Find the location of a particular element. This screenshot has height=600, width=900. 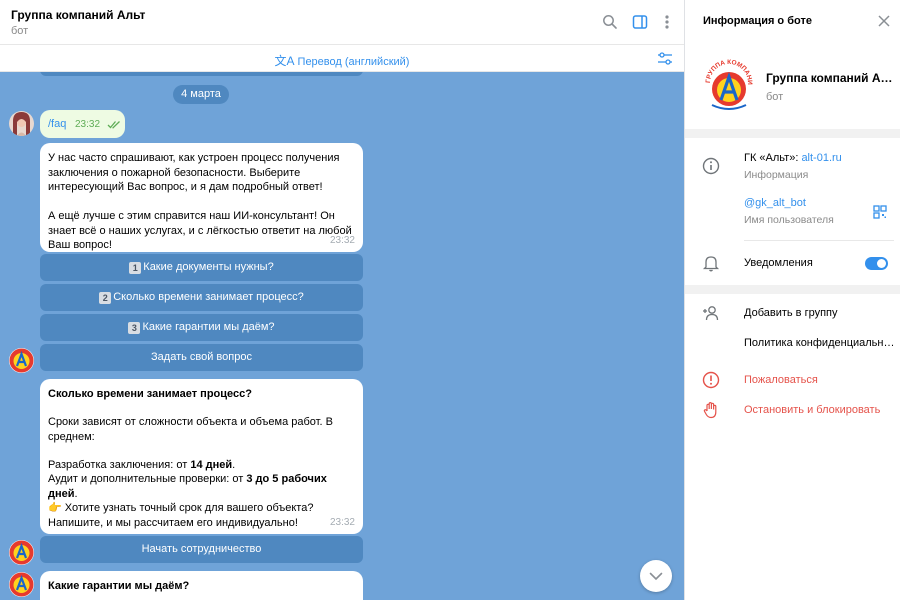

bot-description: ГК «Альт»: alt-01.ru is located at coordinates (793, 158).